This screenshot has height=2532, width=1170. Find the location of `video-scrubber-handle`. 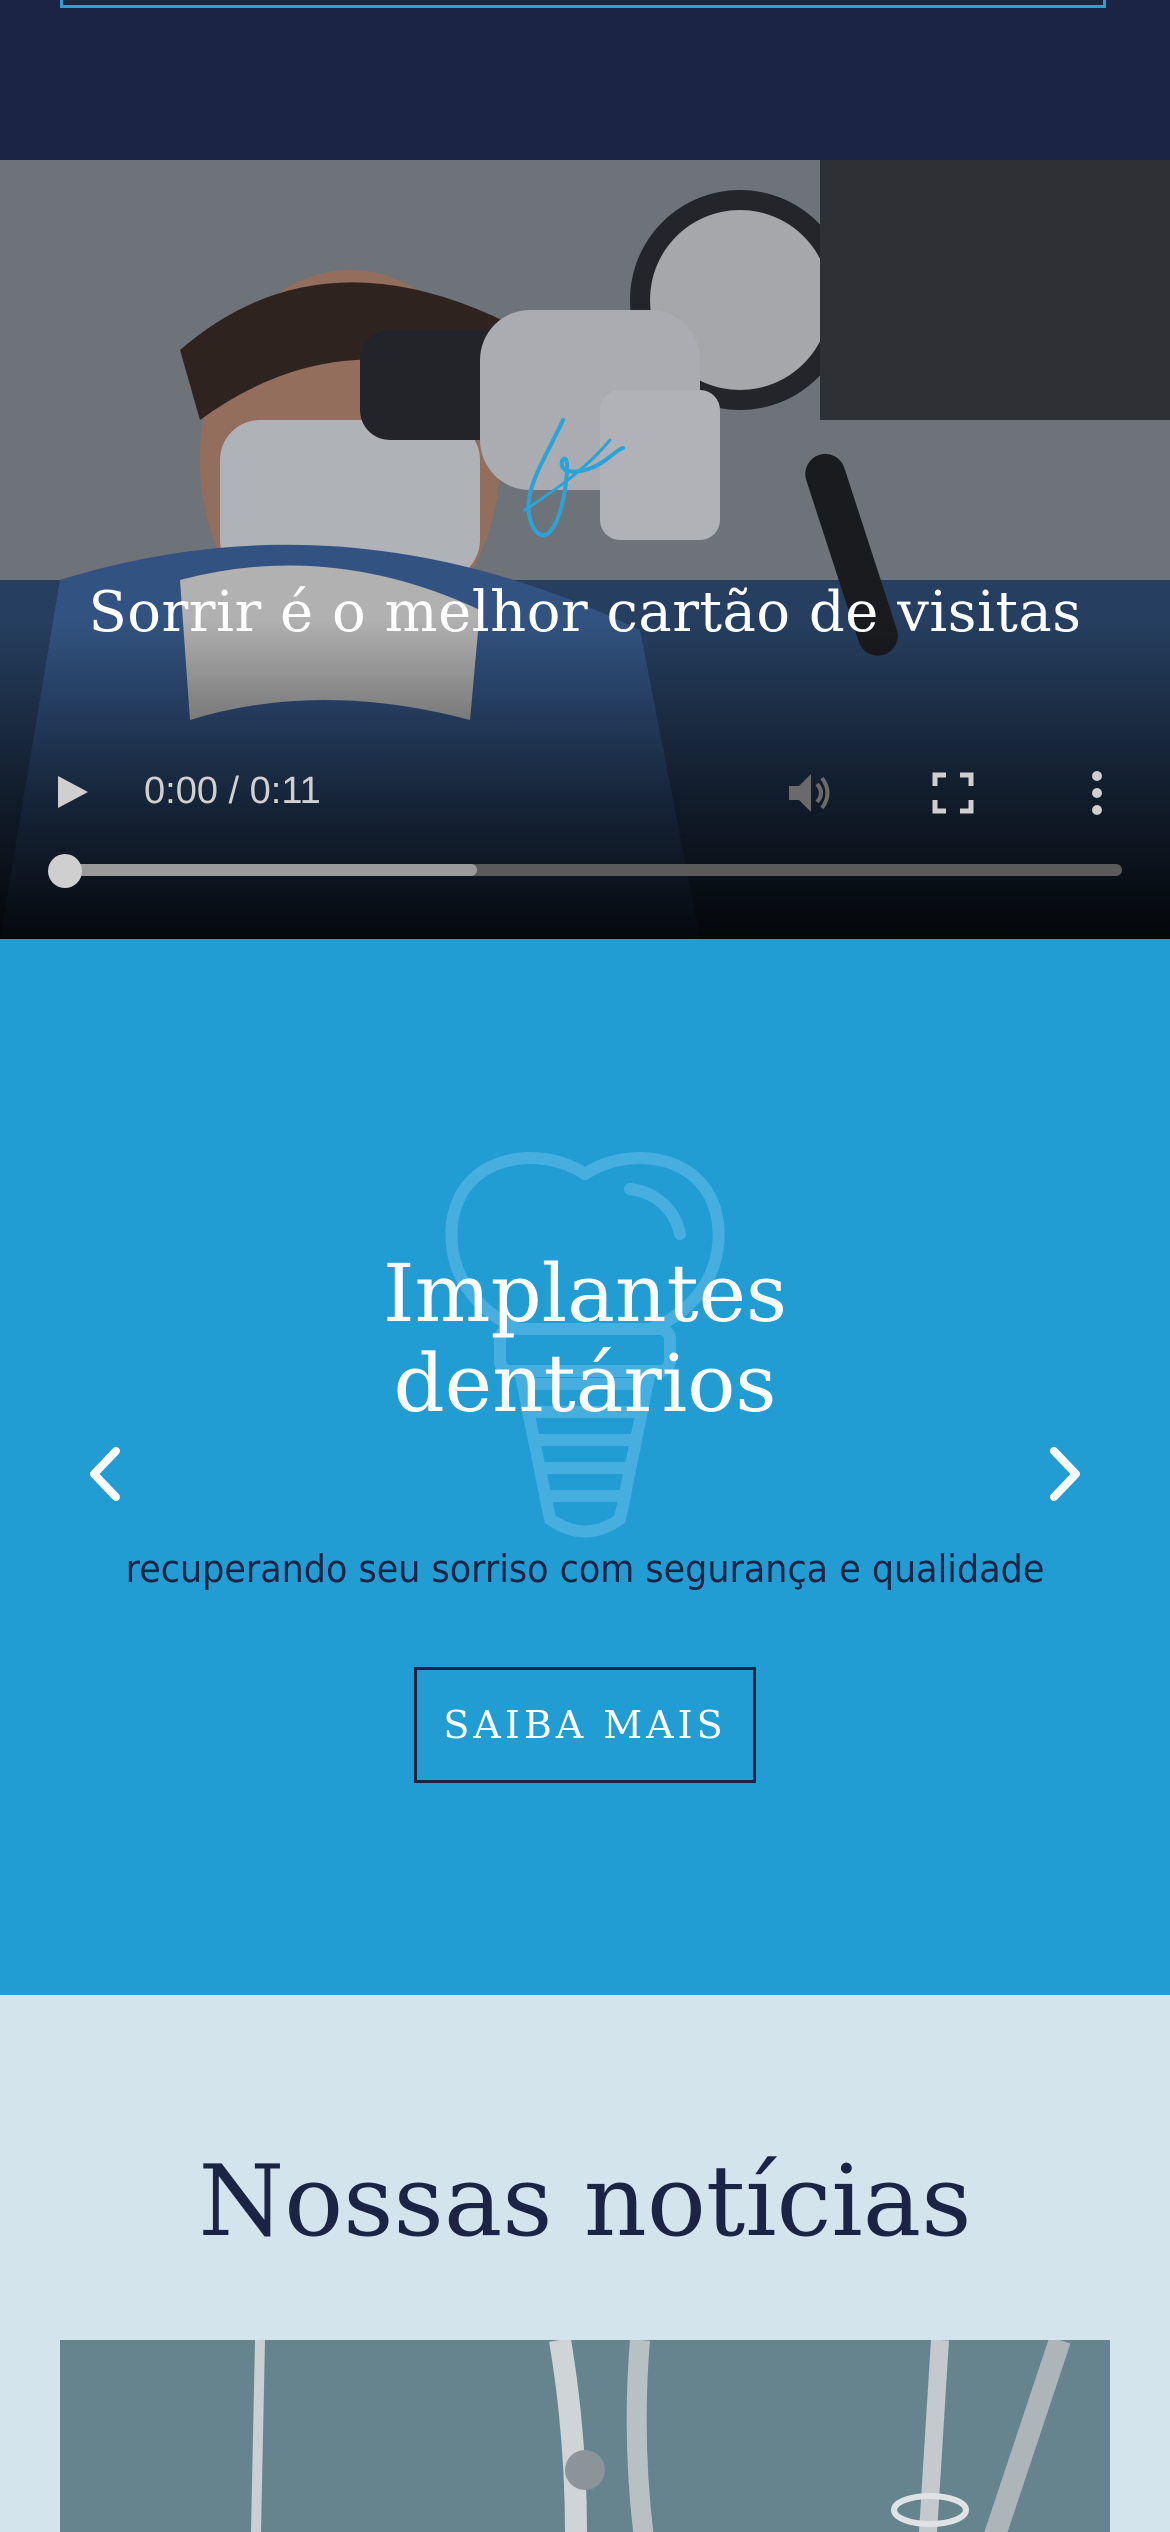

video-scrubber-handle is located at coordinates (65, 871).